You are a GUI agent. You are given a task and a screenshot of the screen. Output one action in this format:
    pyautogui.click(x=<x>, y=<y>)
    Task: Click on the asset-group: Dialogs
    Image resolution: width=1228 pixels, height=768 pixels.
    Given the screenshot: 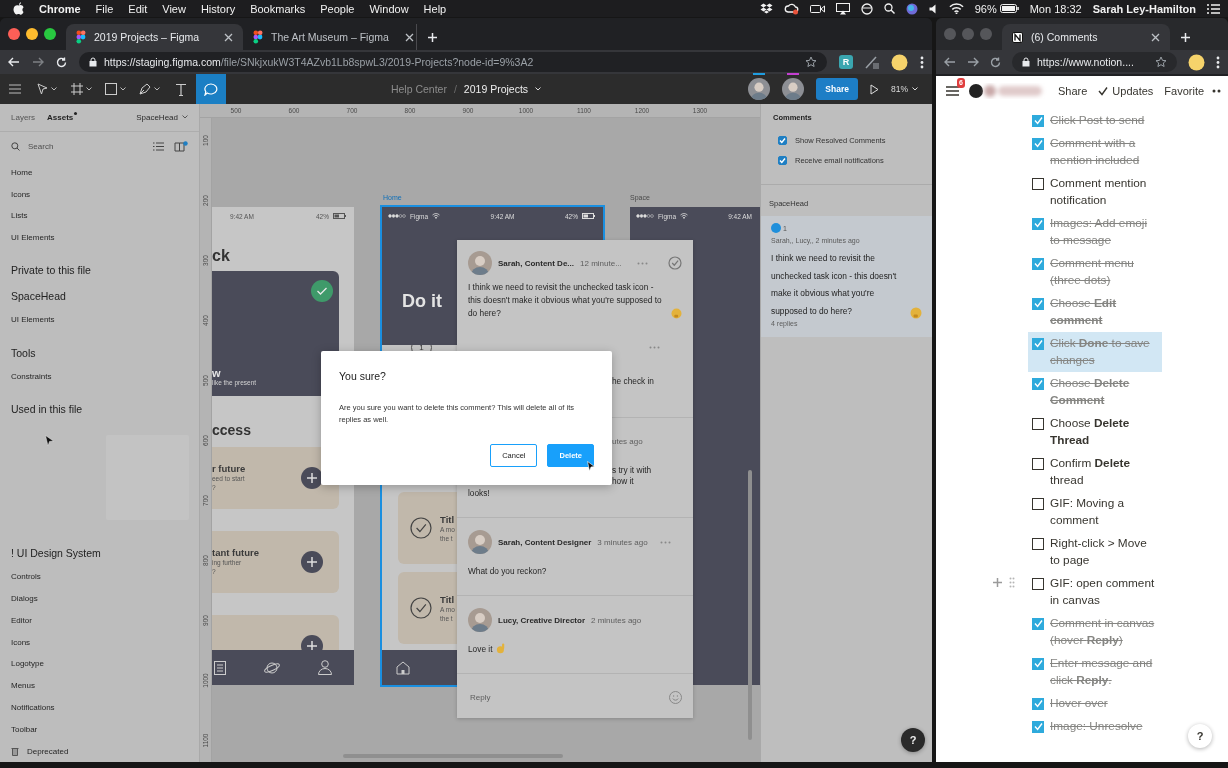 What is the action you would take?
    pyautogui.click(x=99, y=598)
    